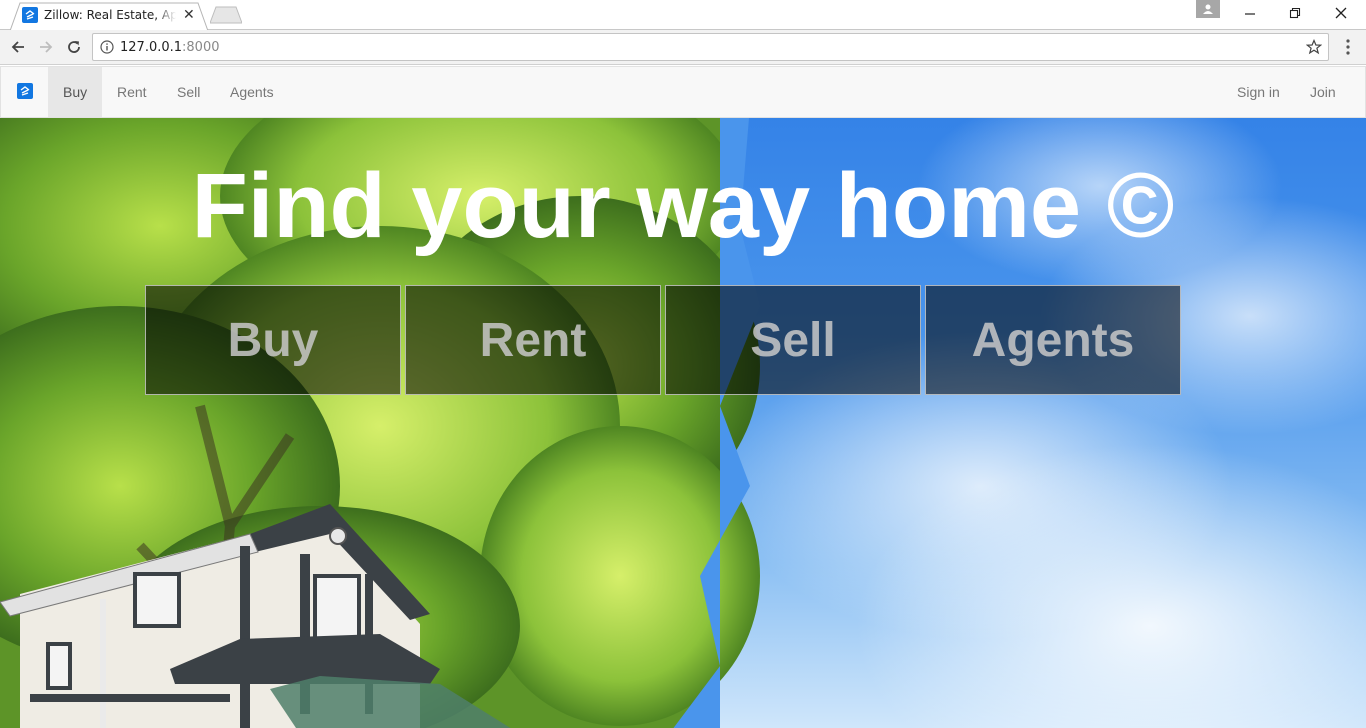  Describe the element at coordinates (1258, 92) in the screenshot. I see `sign-in-link: Sign in` at that location.